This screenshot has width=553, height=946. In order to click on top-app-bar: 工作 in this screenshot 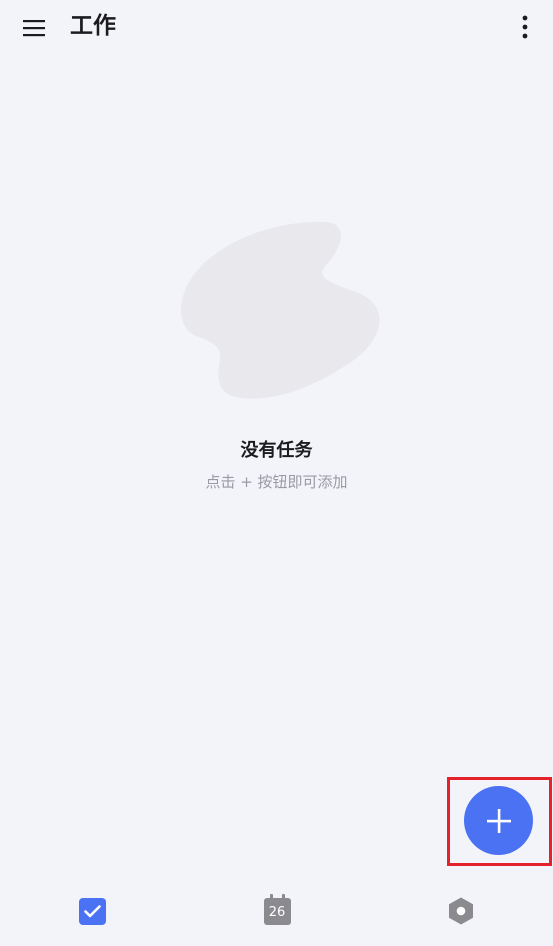, I will do `click(276, 27)`.